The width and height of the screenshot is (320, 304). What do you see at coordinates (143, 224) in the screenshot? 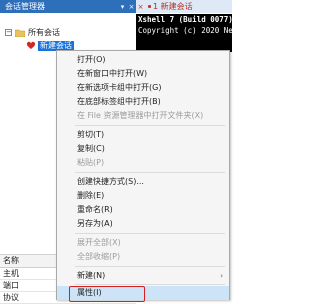
I see `menu-item-save-as: 另存为(A)` at bounding box center [143, 224].